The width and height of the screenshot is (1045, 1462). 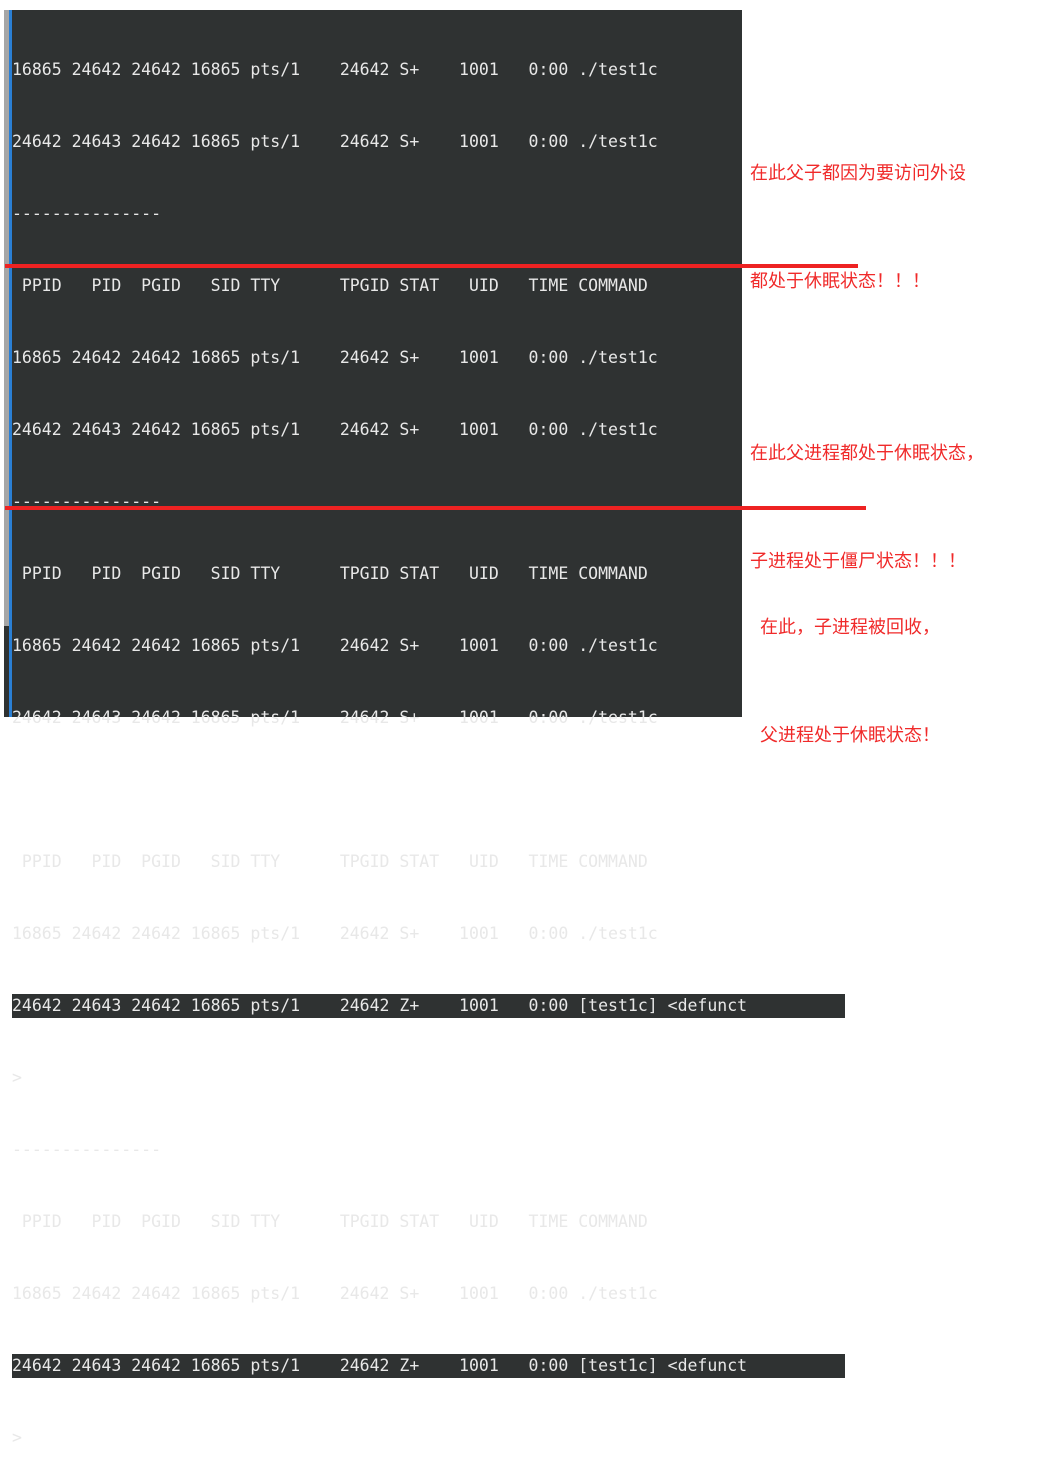 What do you see at coordinates (850, 664) in the screenshot?
I see `annotation-child-reaped: 在此，子进程被回收， 父进程处于休眠状态！` at bounding box center [850, 664].